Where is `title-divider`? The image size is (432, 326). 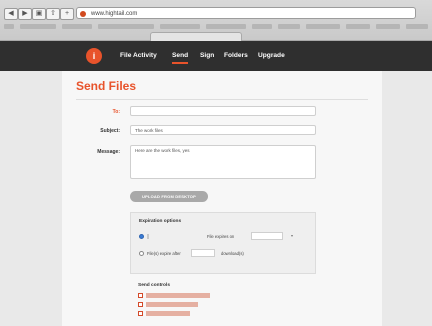 title-divider is located at coordinates (222, 99).